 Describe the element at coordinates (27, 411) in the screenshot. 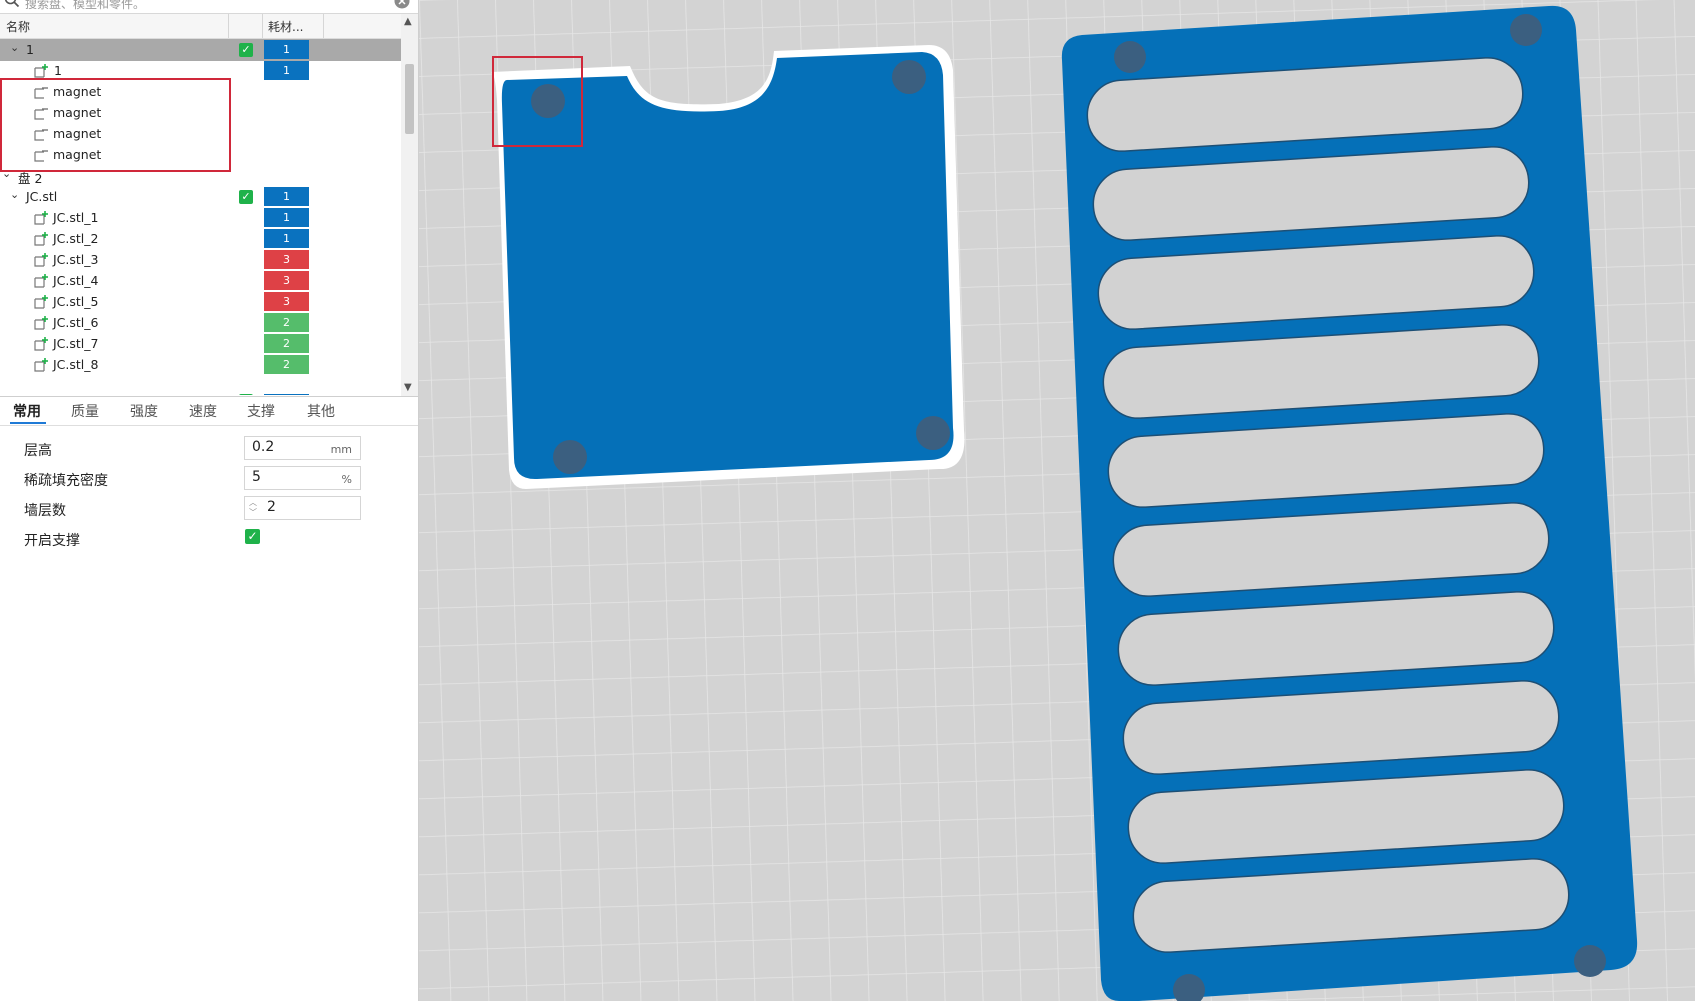

I see `tab-common: 常用` at that location.